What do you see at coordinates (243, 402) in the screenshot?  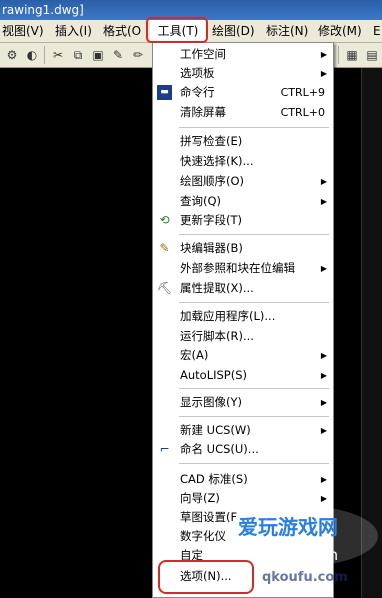 I see `menu-item-display-image: 显示图像(Y) ▶` at bounding box center [243, 402].